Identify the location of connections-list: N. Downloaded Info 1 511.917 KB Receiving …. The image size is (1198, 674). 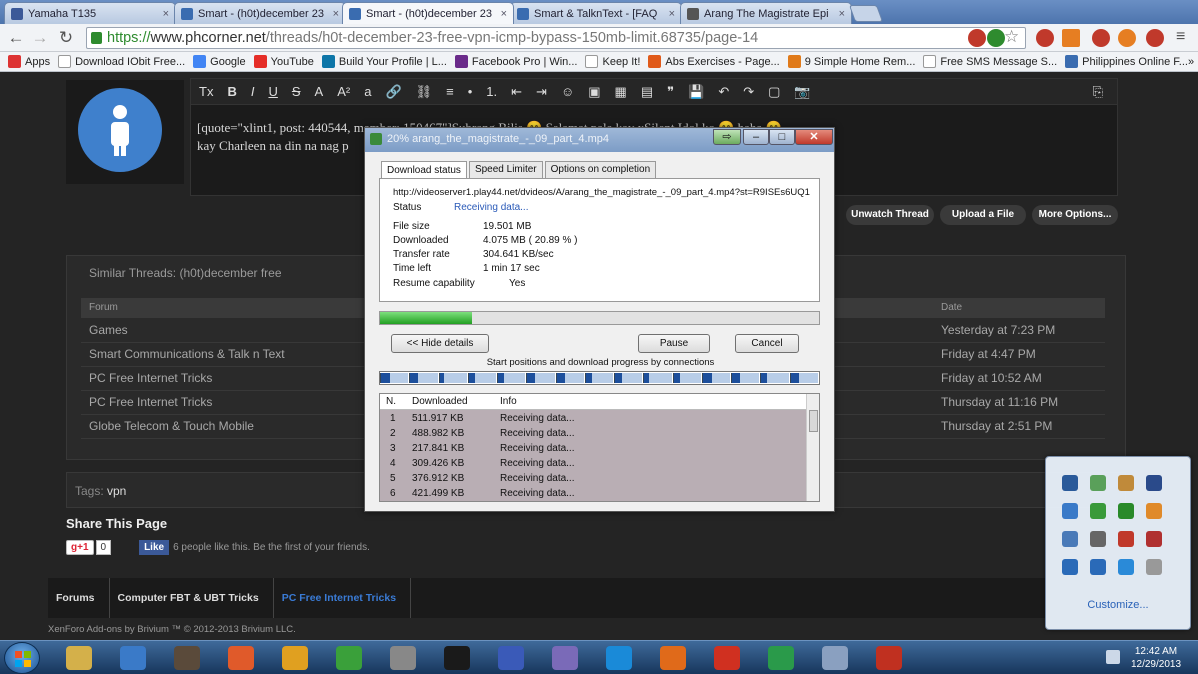
(599, 447).